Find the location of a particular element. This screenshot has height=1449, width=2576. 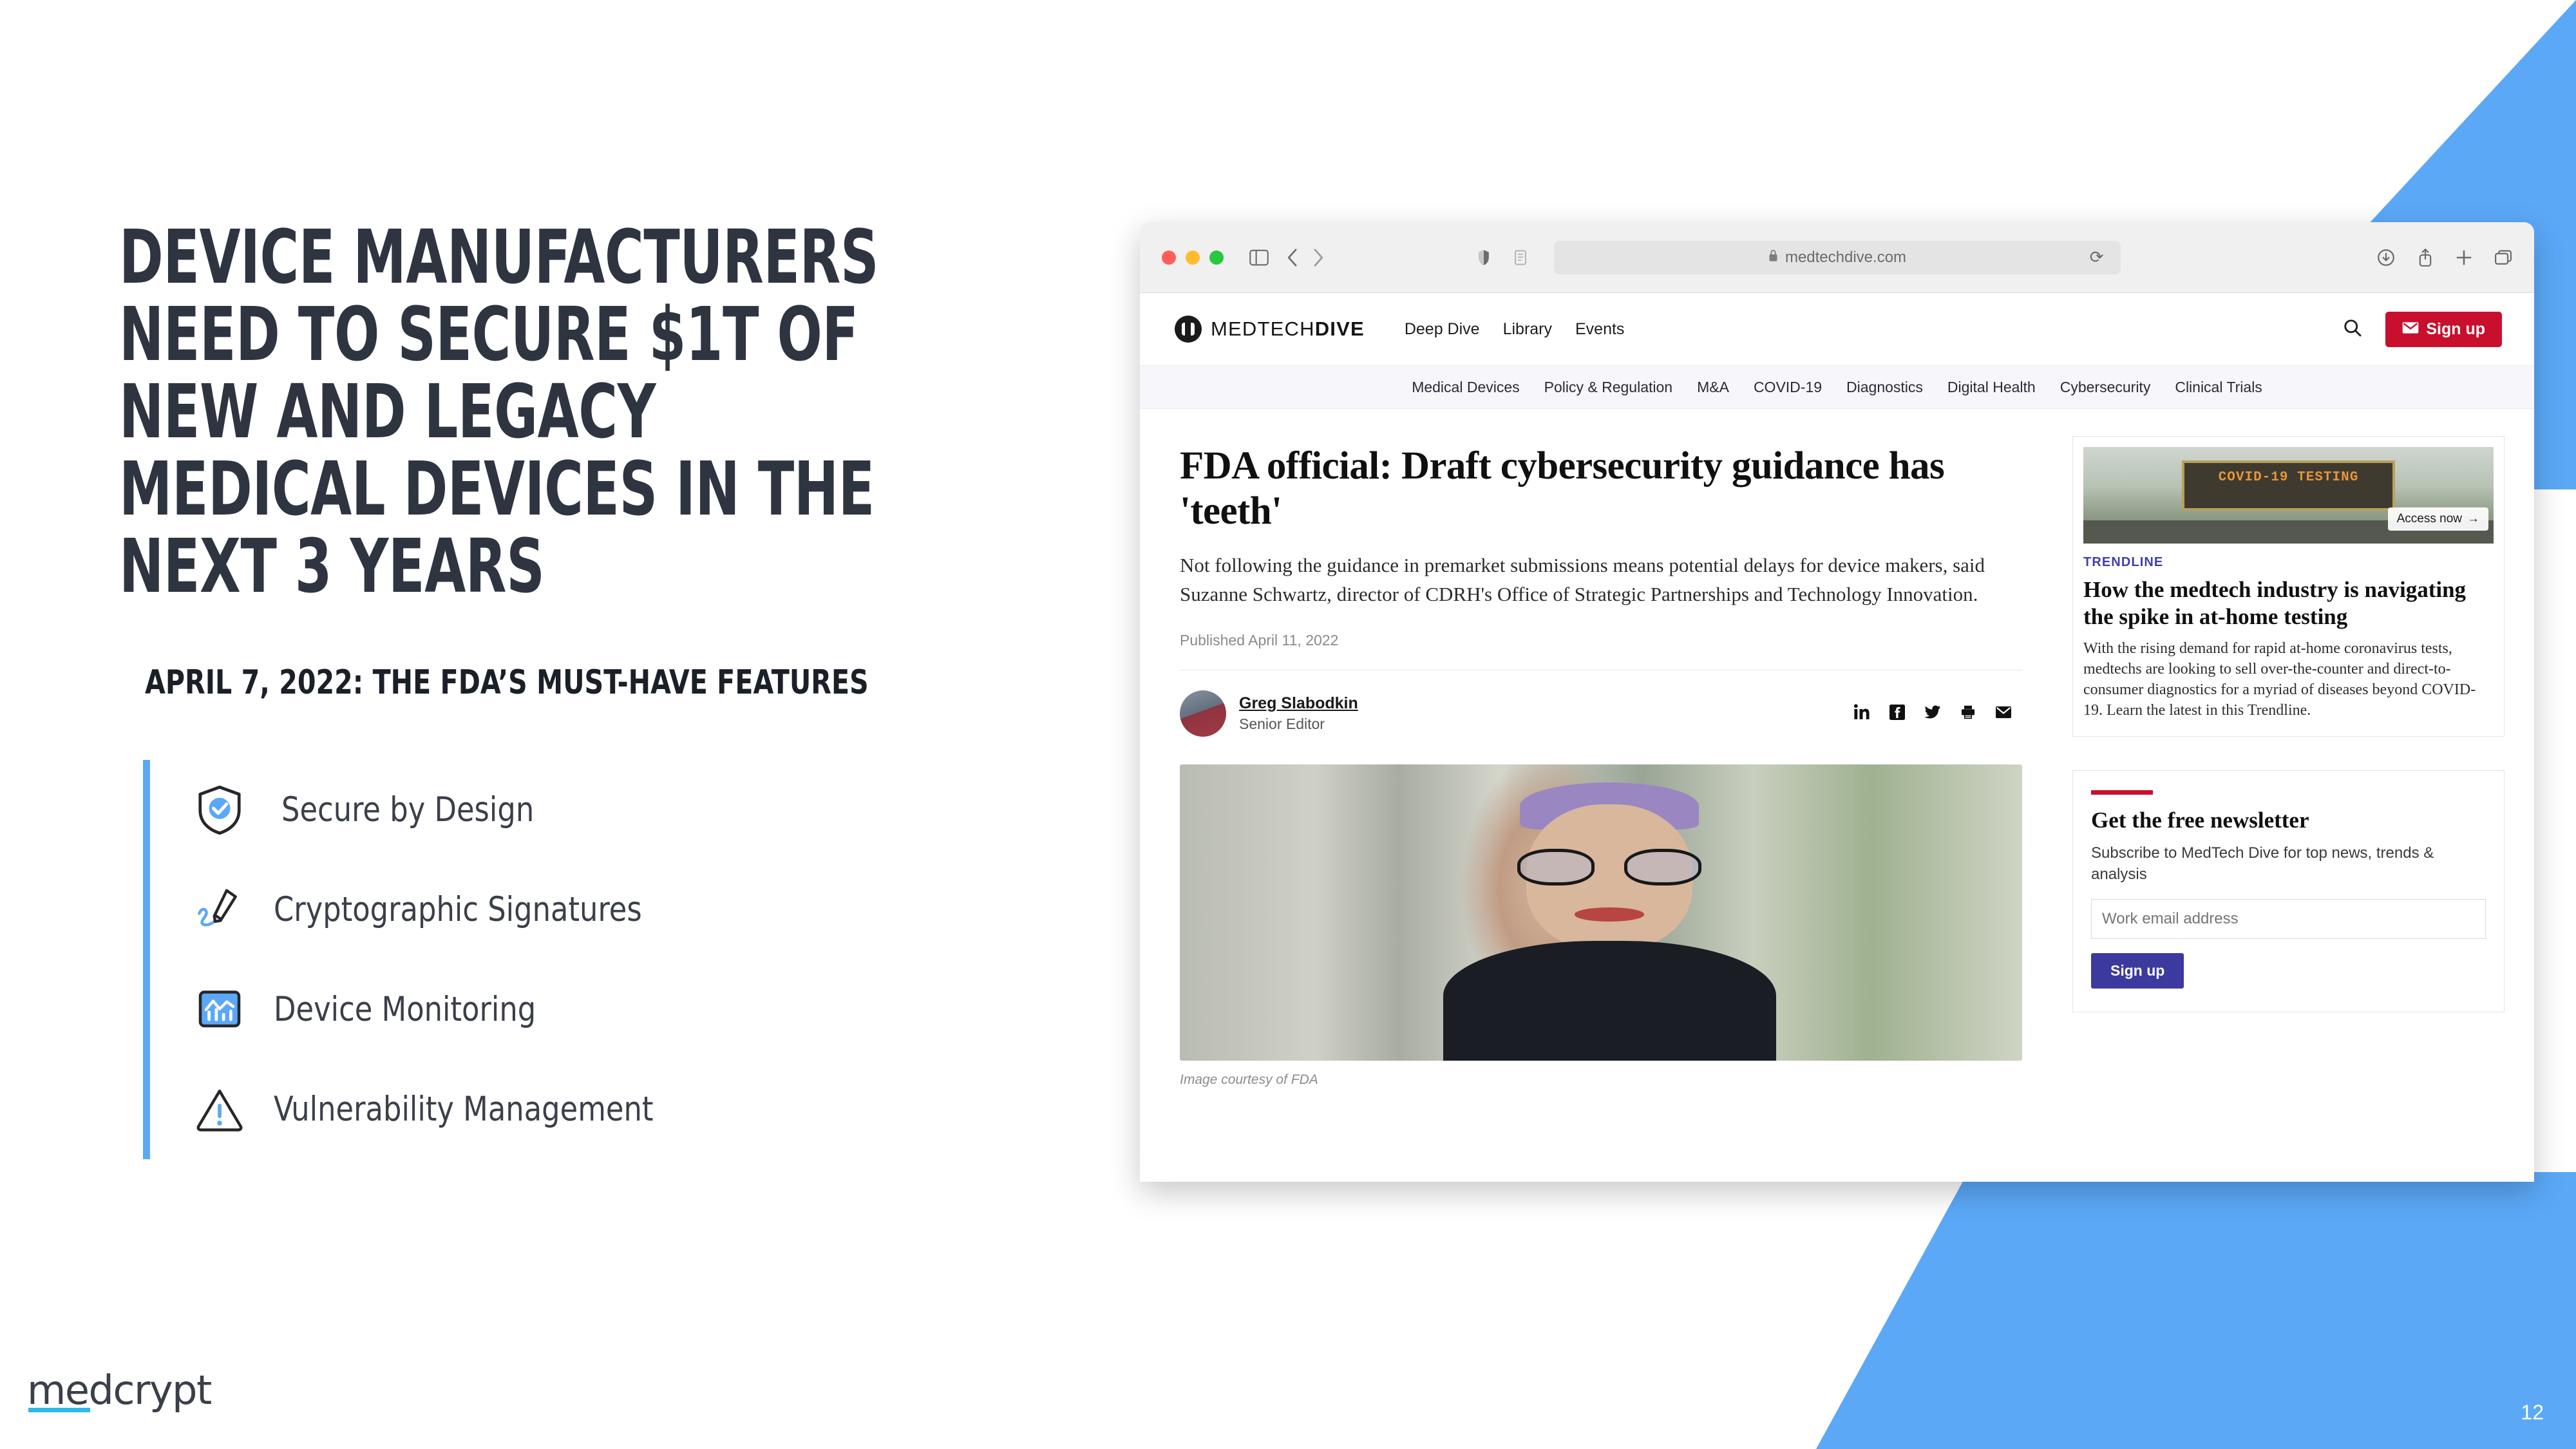

list-item: Device Monitoring is located at coordinates (565, 1009).